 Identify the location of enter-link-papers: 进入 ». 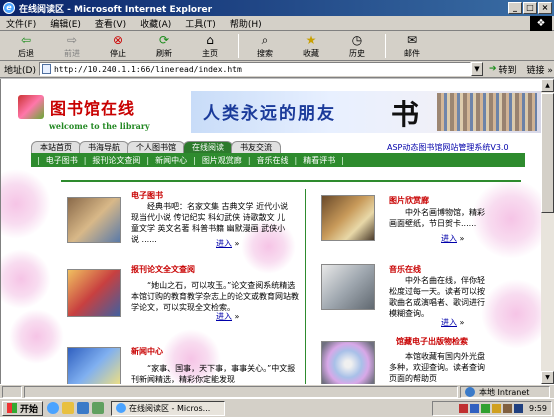
(227, 316).